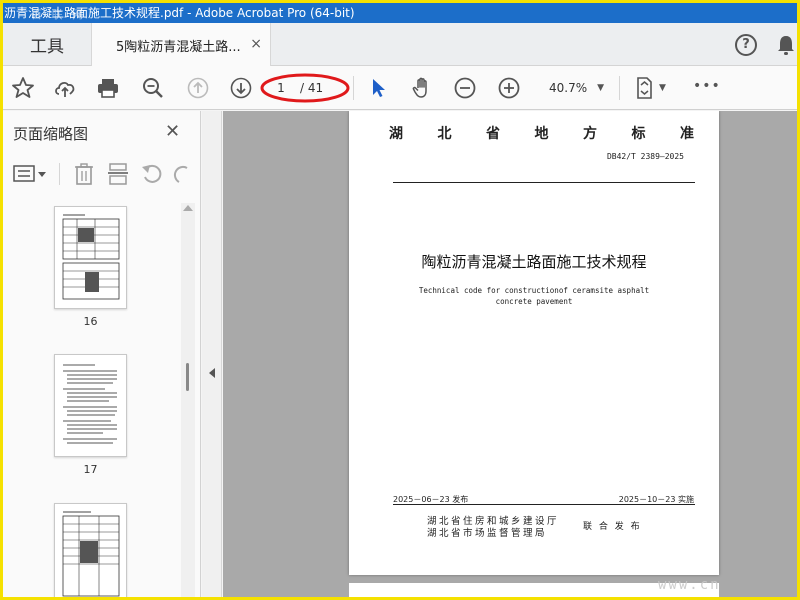 The height and width of the screenshot is (600, 800). I want to click on star-icon, so click(23, 88).